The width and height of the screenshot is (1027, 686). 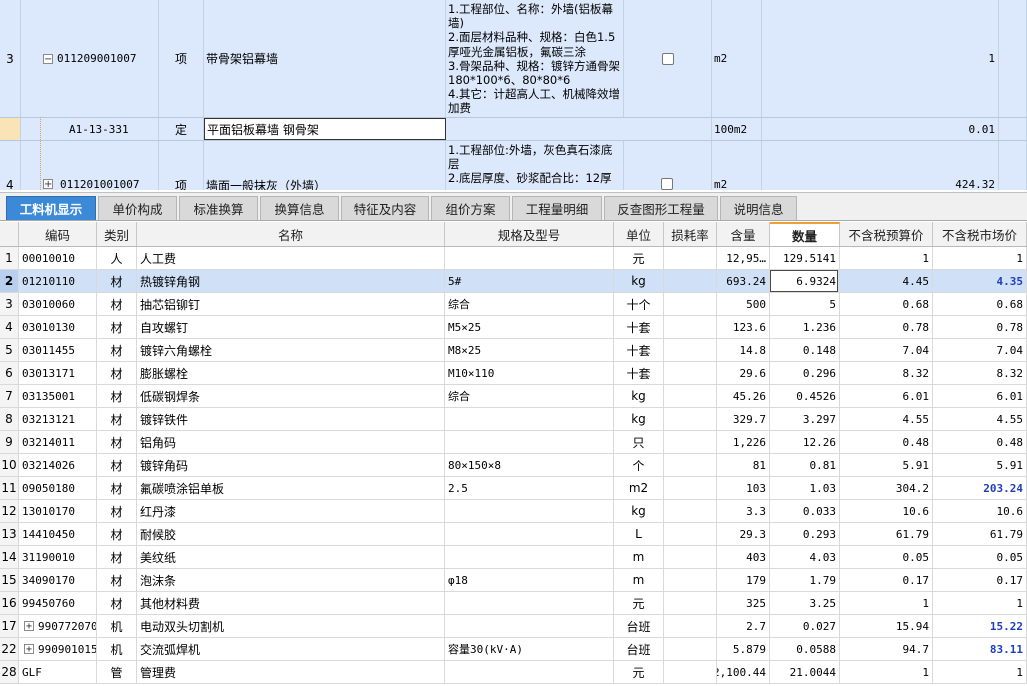 I want to click on bill-name: 带骨架铝幕墙, so click(x=325, y=58).